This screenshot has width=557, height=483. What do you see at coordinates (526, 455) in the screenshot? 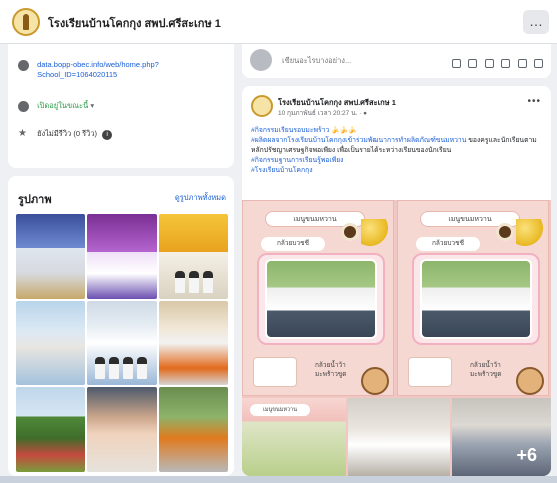
I see `more-photos-count: +6` at bounding box center [526, 455].